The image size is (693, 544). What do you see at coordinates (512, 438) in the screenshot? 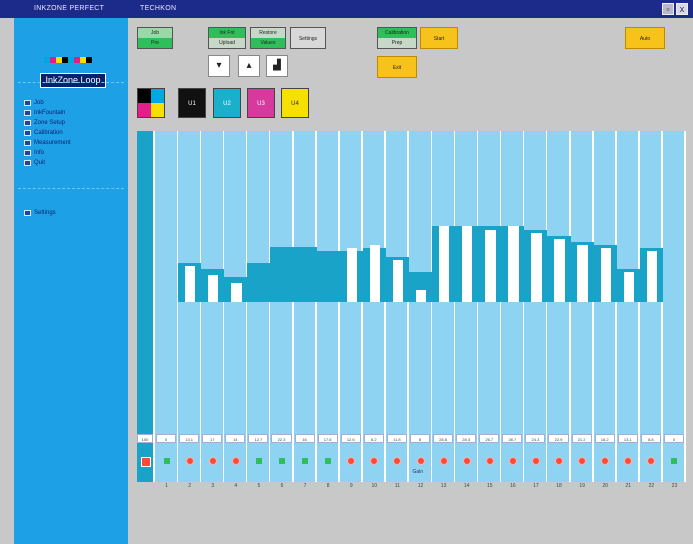
I see `zone-value-cell: 28.7` at bounding box center [512, 438].